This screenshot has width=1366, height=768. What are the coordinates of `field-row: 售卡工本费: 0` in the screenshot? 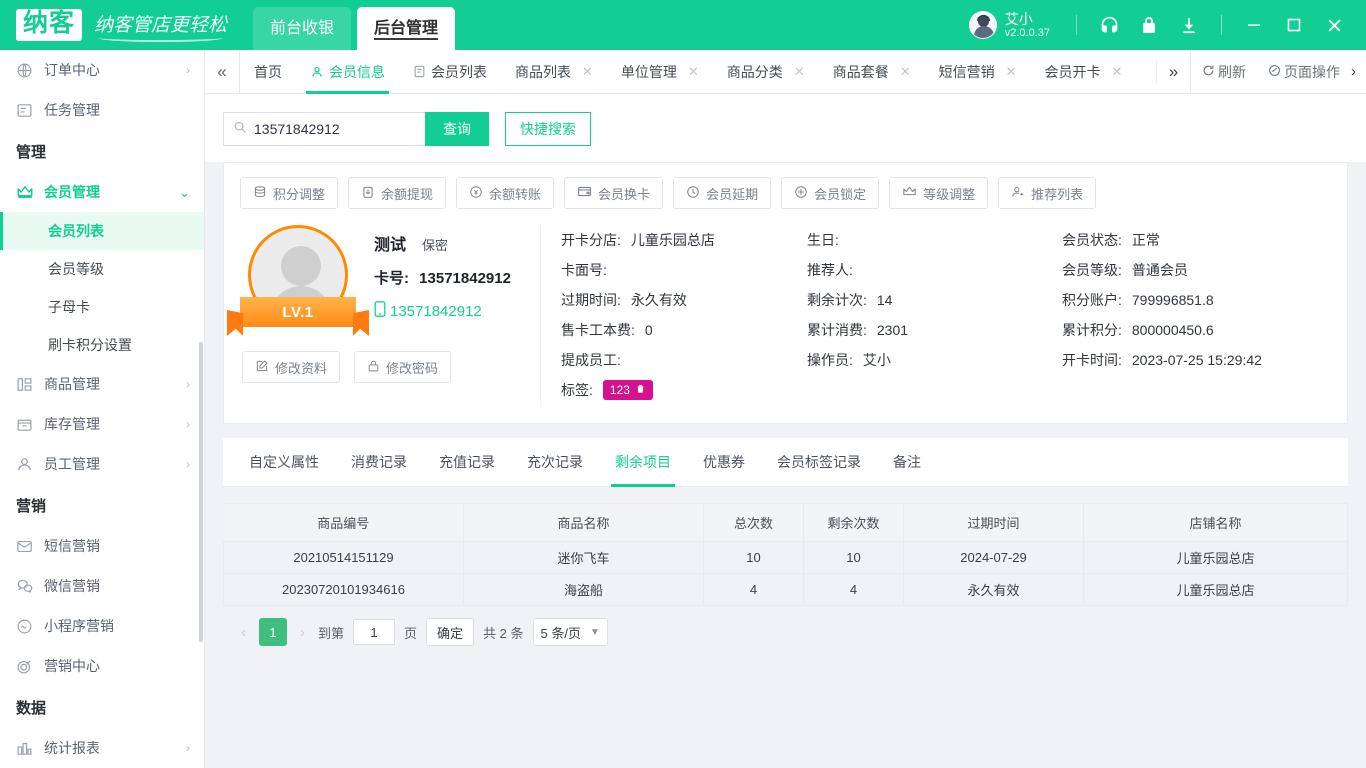 It's located at (684, 330).